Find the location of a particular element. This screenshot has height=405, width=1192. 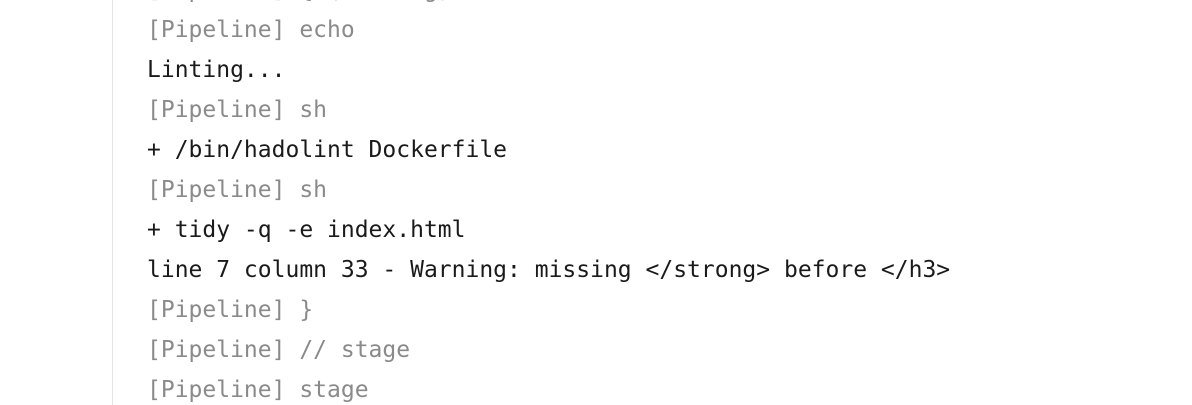

console-line-hadolint-command: + /bin/hadolint Dockerfile is located at coordinates (327, 150).